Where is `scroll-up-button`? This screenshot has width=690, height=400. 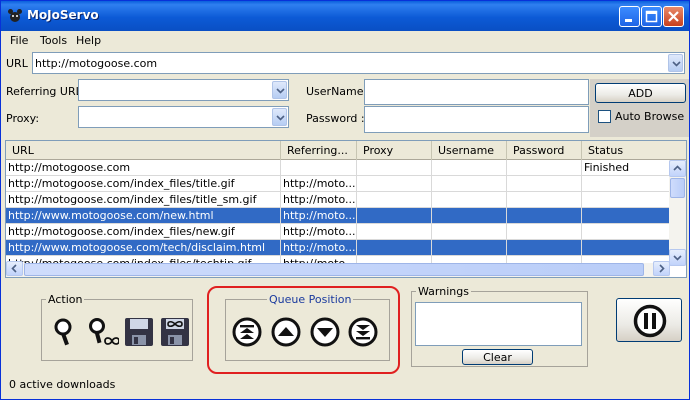
scroll-up-button is located at coordinates (677, 168).